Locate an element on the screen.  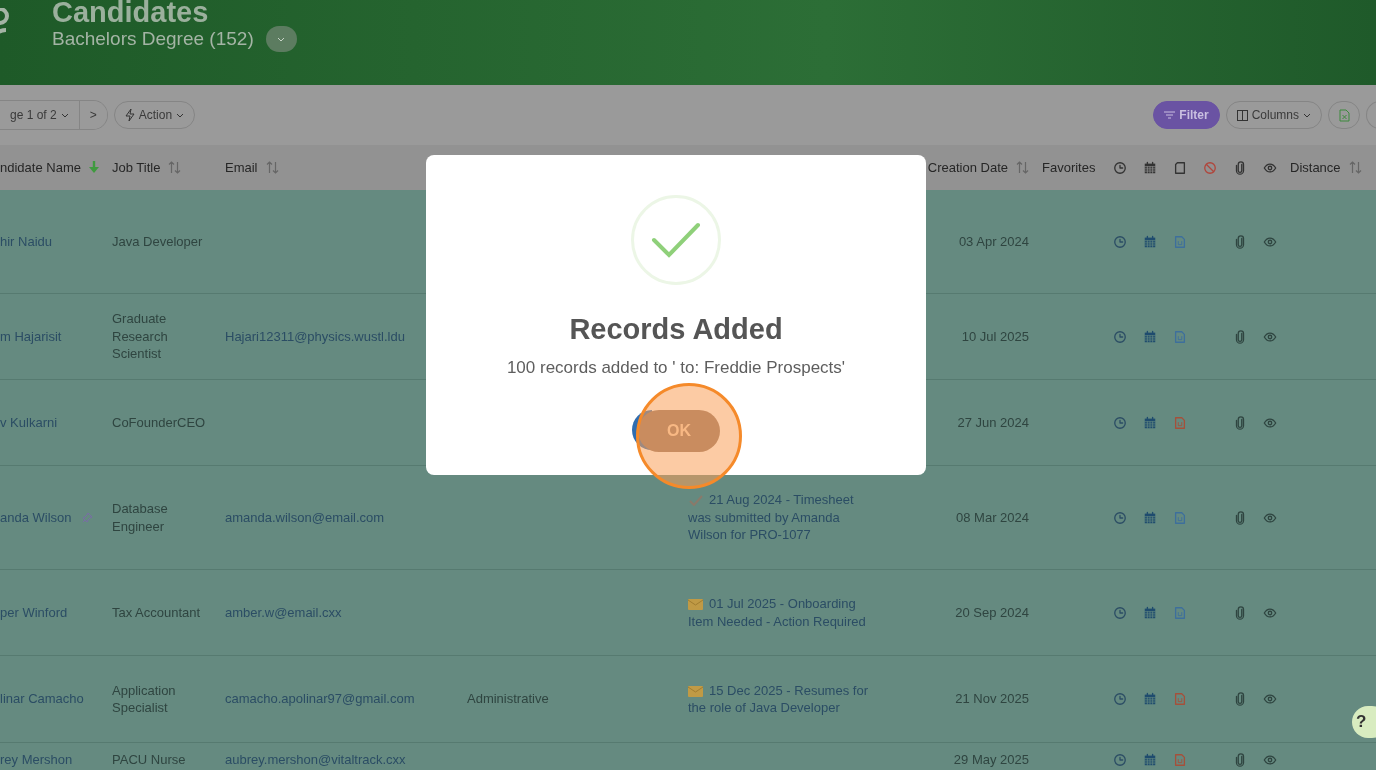
candidate-name-link: v Kulkarni is located at coordinates (29, 422).